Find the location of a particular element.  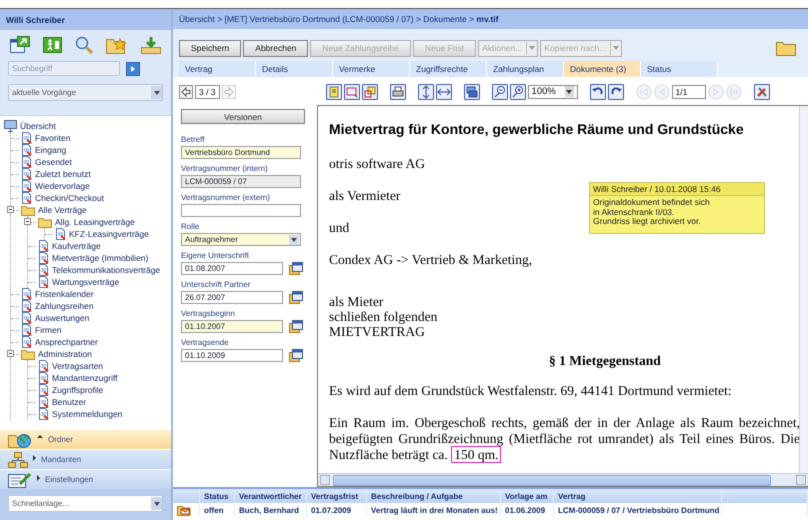

tree-item: Mandantenzugriff is located at coordinates (85, 378).